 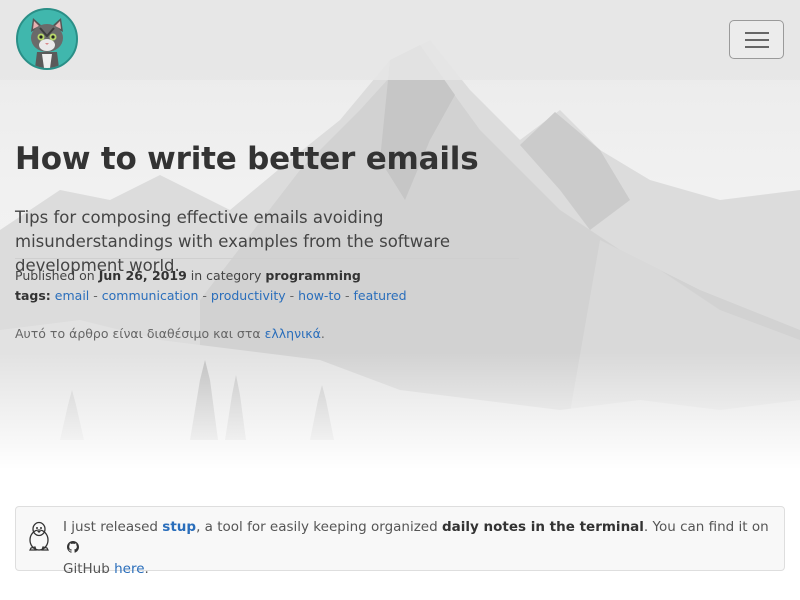 What do you see at coordinates (247, 159) in the screenshot?
I see `page-title: How to write better emails` at bounding box center [247, 159].